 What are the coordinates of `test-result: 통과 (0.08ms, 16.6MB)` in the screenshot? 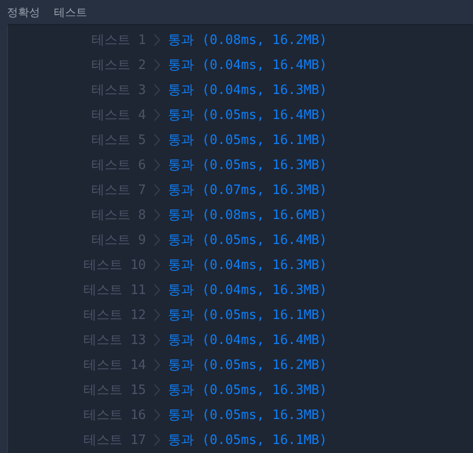 It's located at (248, 215).